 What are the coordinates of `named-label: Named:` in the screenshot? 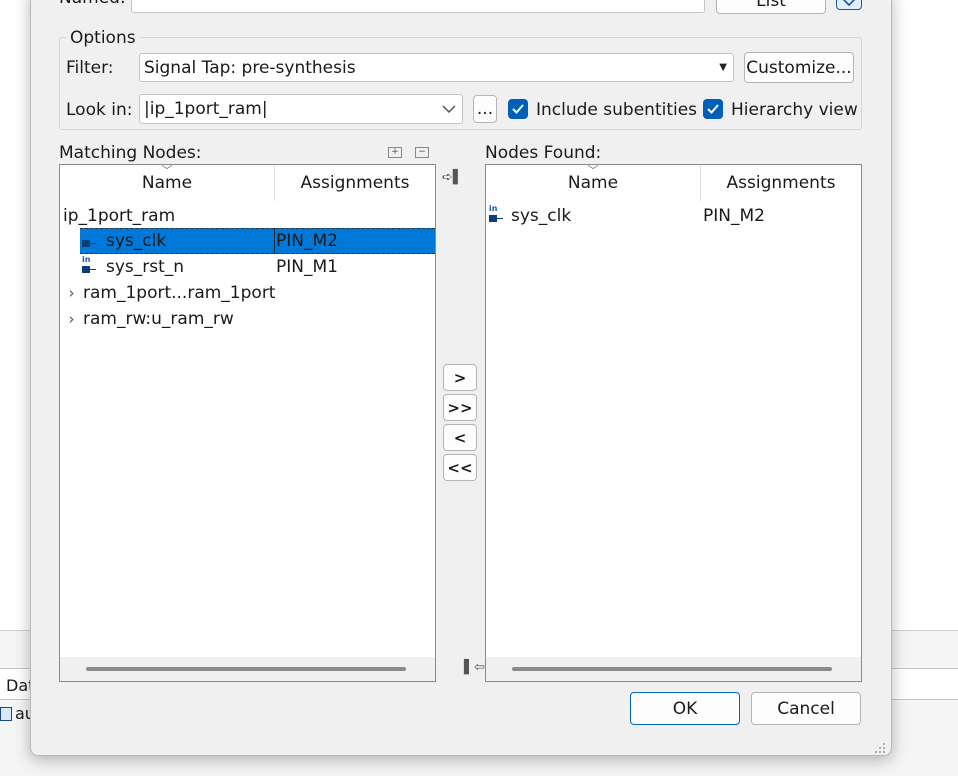 It's located at (92, 4).